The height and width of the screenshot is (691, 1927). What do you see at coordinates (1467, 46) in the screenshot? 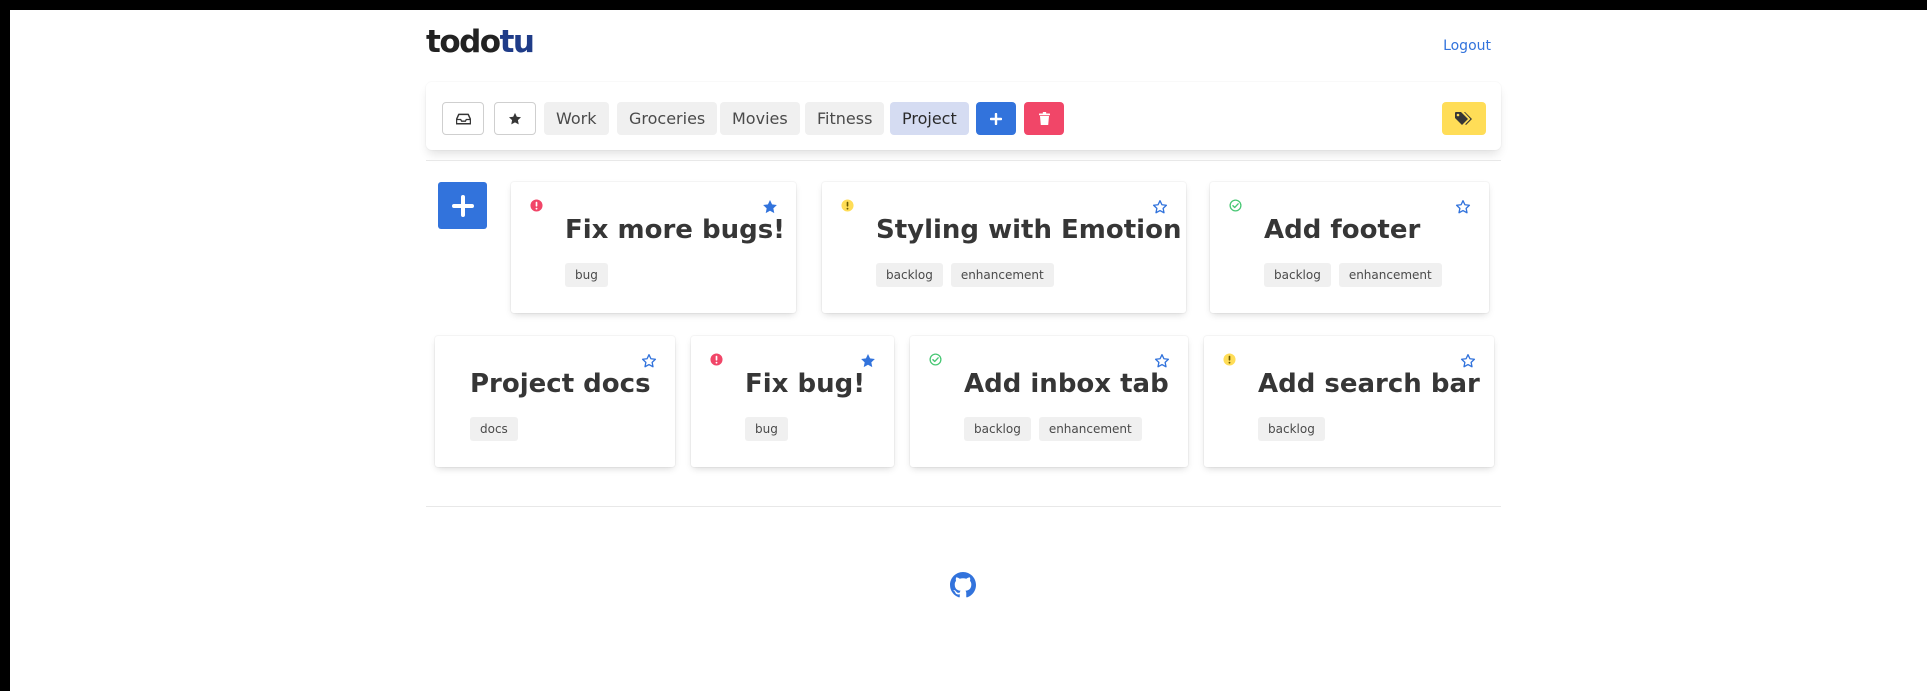
I see `logout-link: Logout` at bounding box center [1467, 46].